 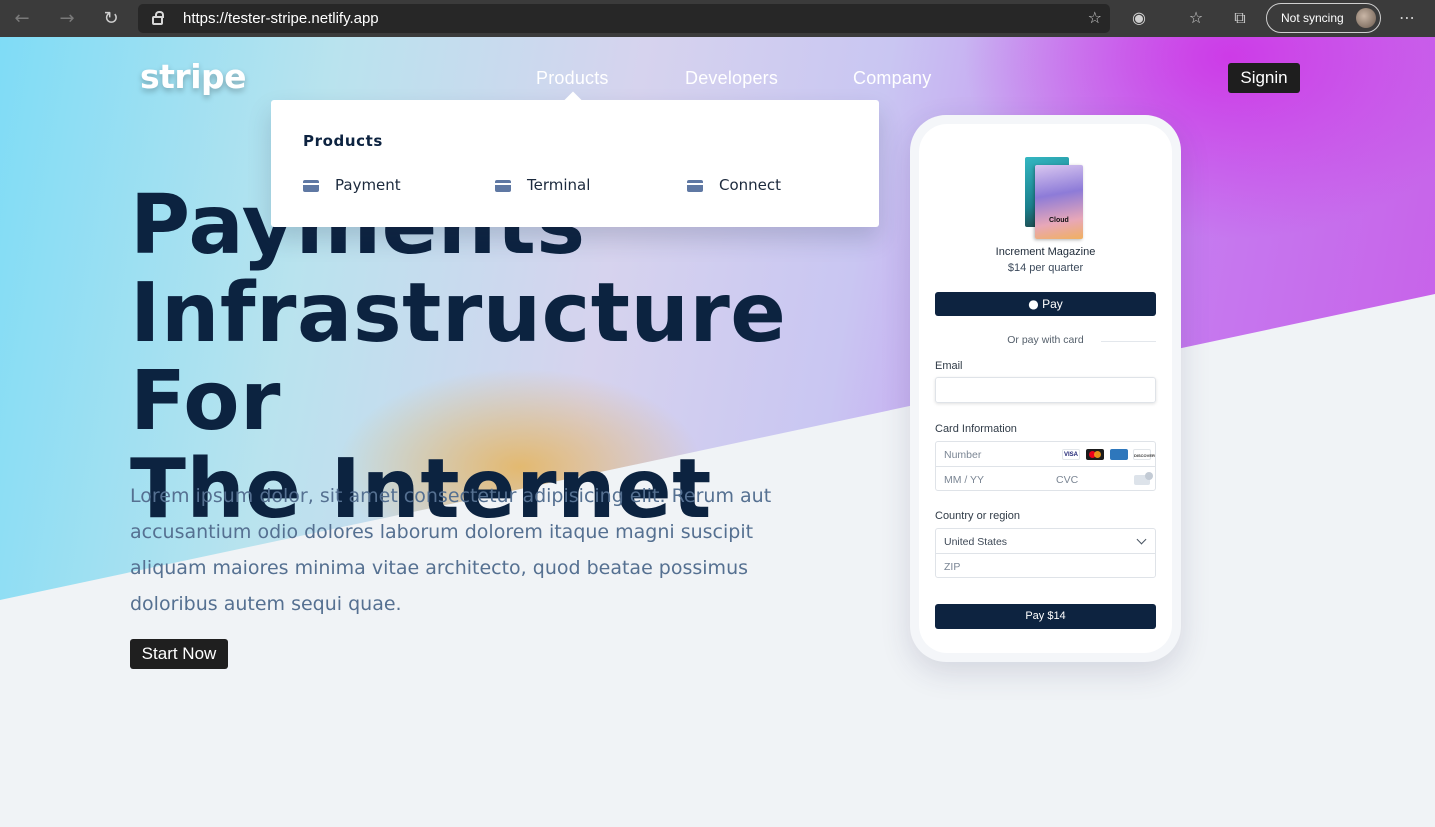 I want to click on collections-icon: ⧉, so click(x=1240, y=18).